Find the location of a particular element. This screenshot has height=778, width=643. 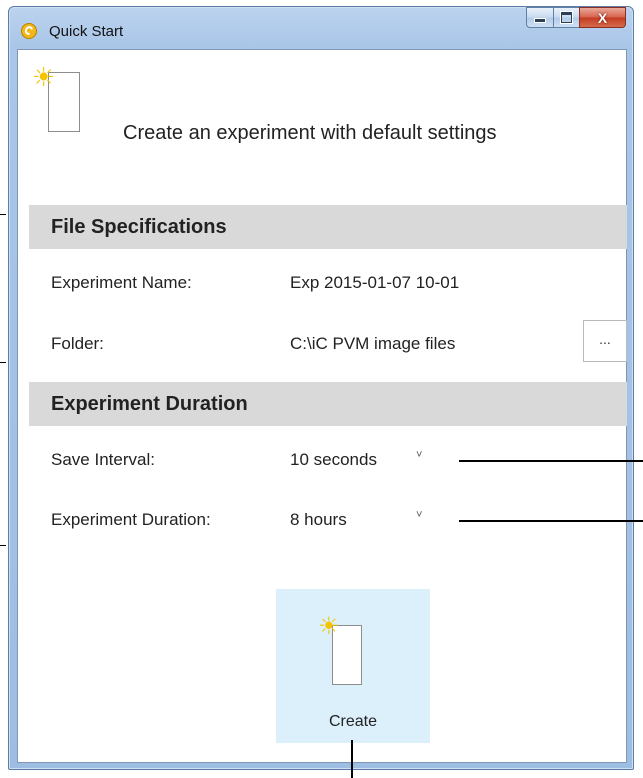

close-button: X is located at coordinates (602, 17).